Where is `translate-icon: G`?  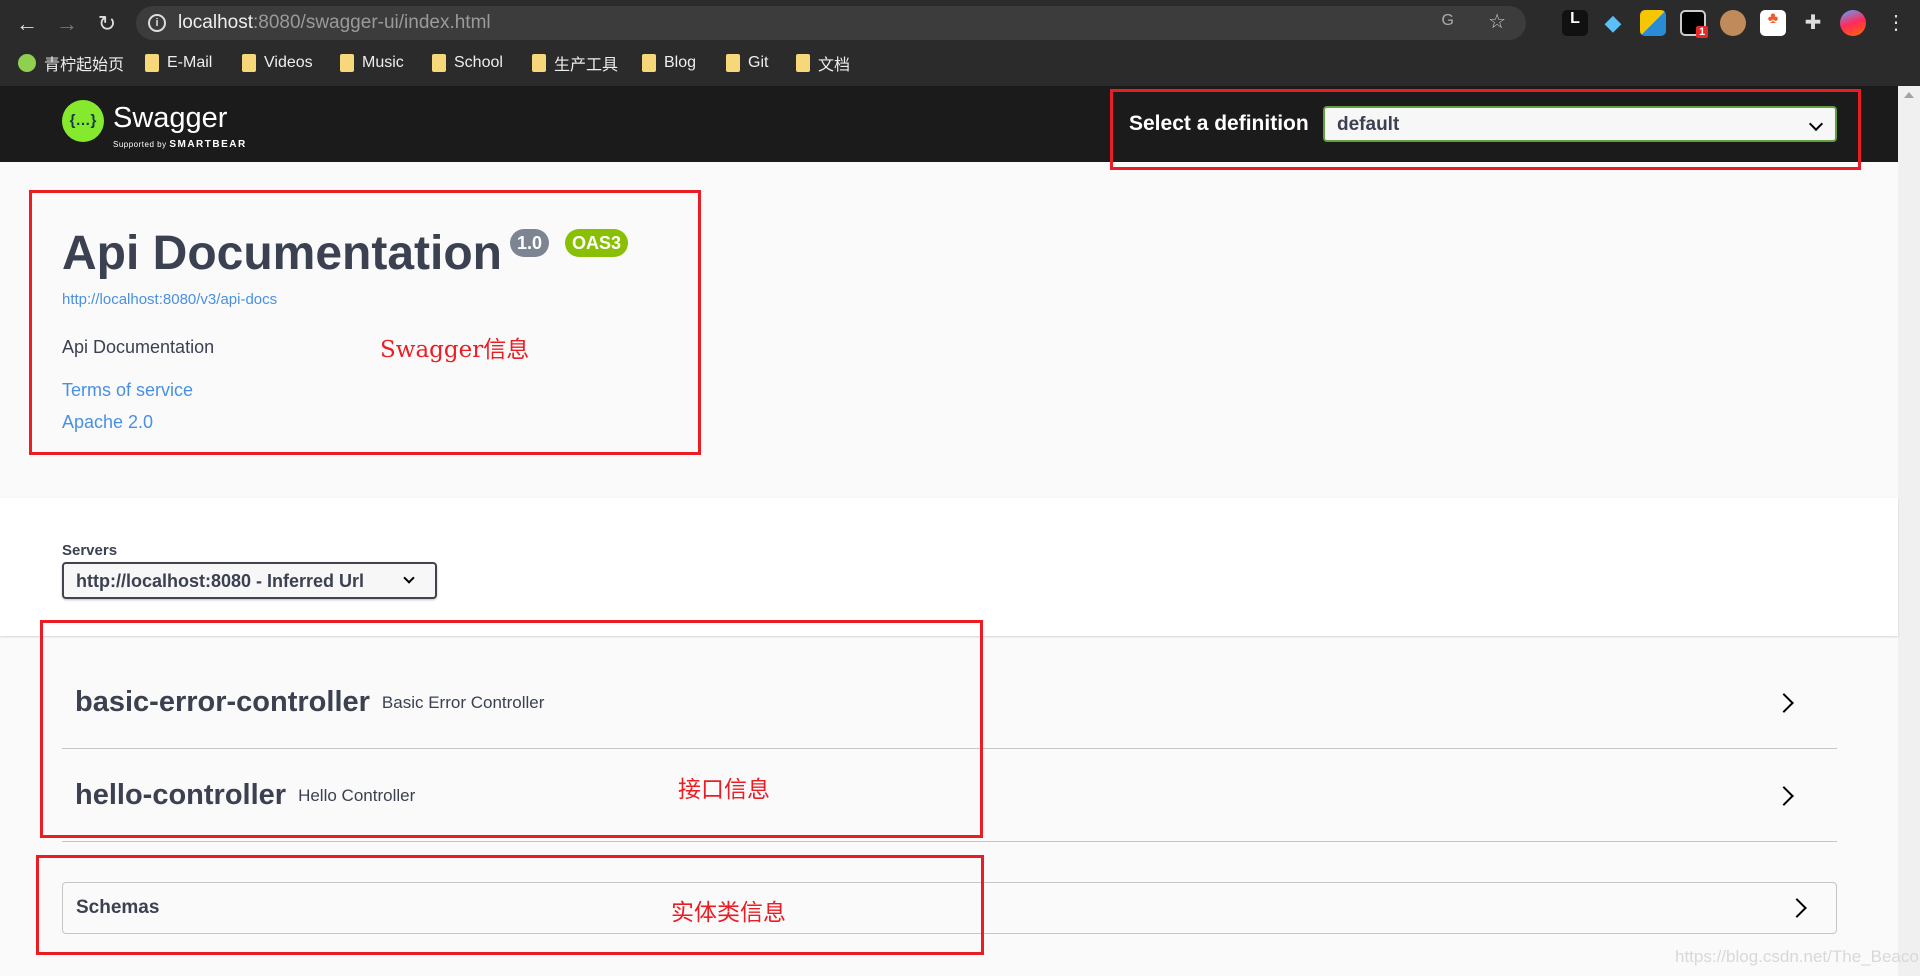 translate-icon: G is located at coordinates (1448, 21).